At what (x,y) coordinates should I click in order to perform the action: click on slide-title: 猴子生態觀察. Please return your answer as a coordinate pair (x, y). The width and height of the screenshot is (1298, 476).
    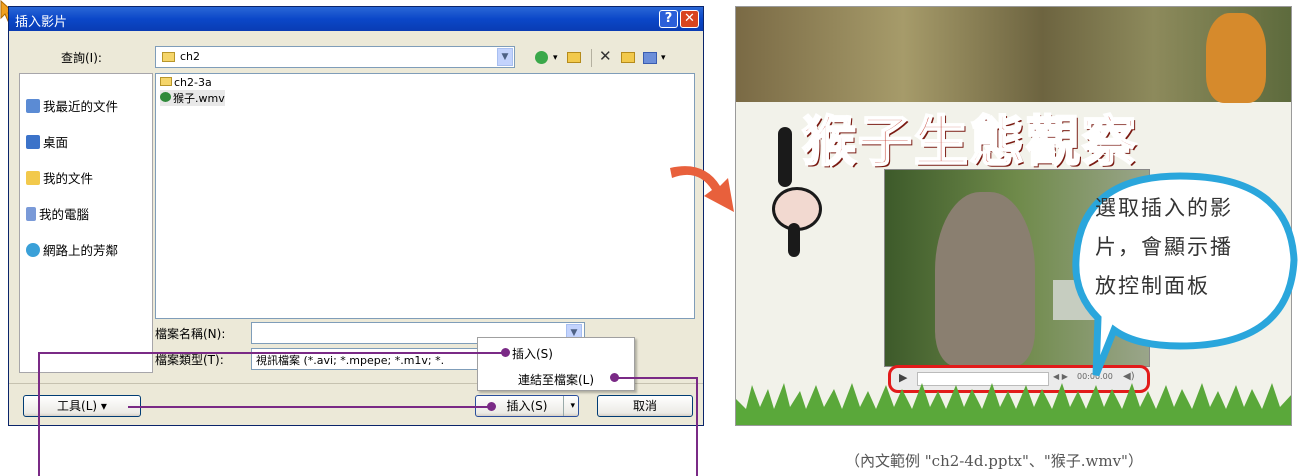
    Looking at the image, I should click on (969, 141).